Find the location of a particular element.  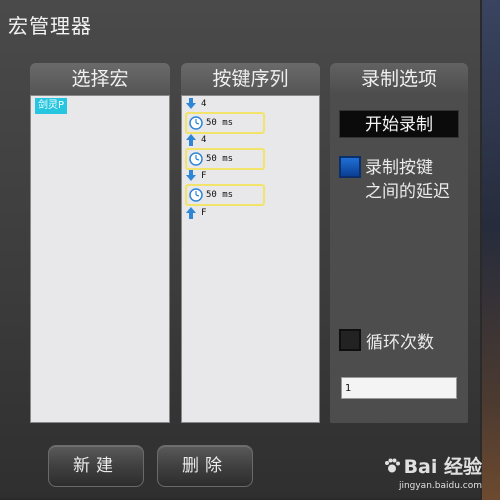

baidu-jingyan-watermark: Bai 经验 jingyan.baidu.com is located at coordinates (432, 471).